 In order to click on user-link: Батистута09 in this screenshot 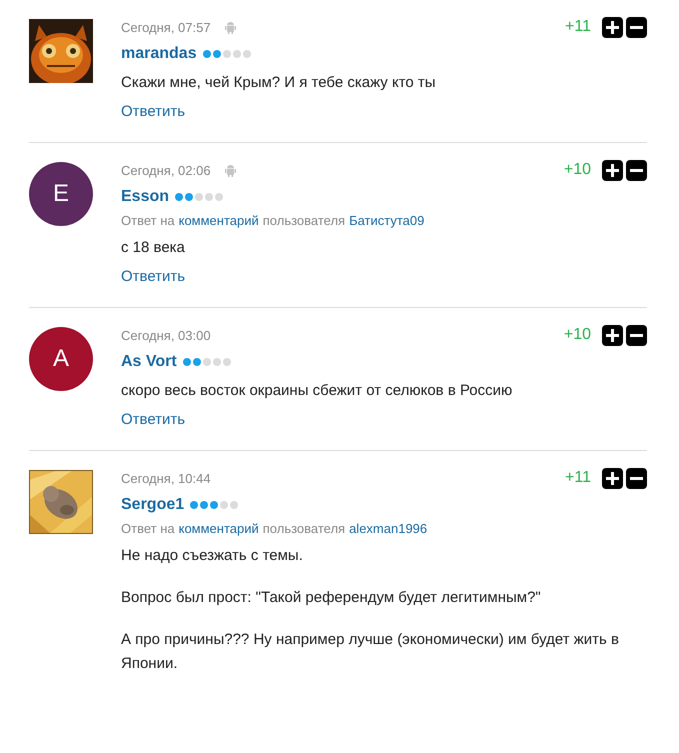, I will do `click(386, 220)`.